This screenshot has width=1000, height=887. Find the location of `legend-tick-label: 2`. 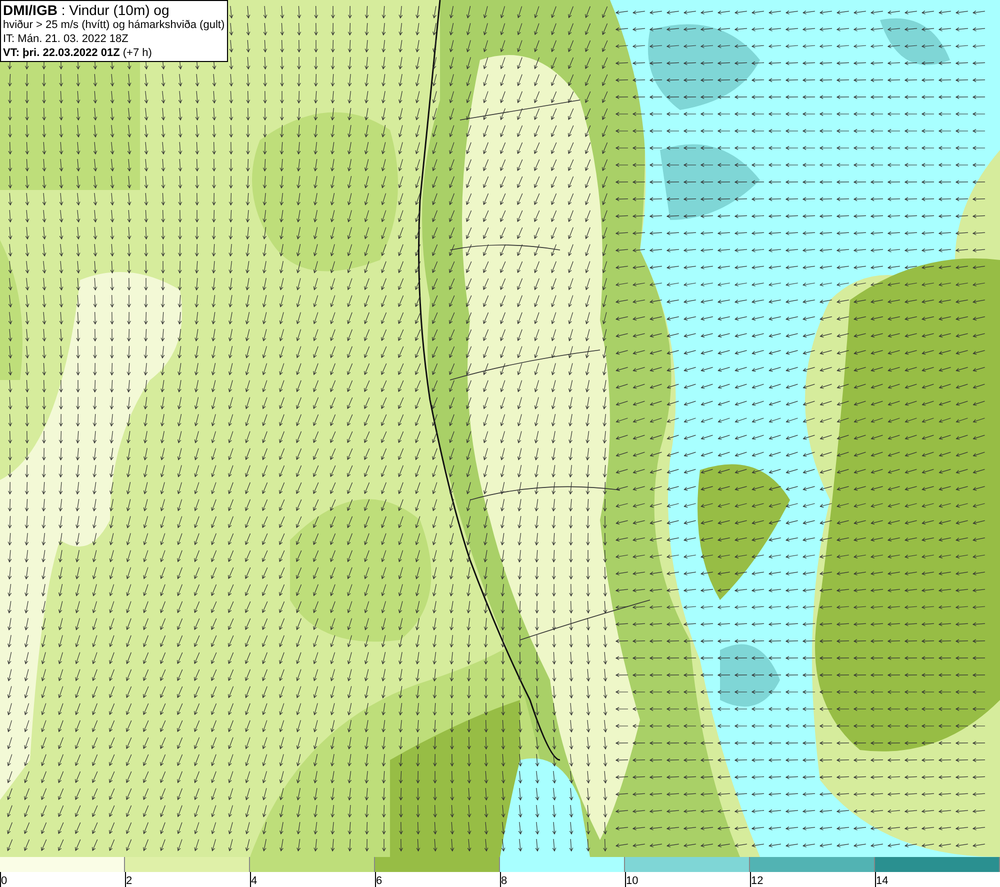

legend-tick-label: 2 is located at coordinates (129, 881).